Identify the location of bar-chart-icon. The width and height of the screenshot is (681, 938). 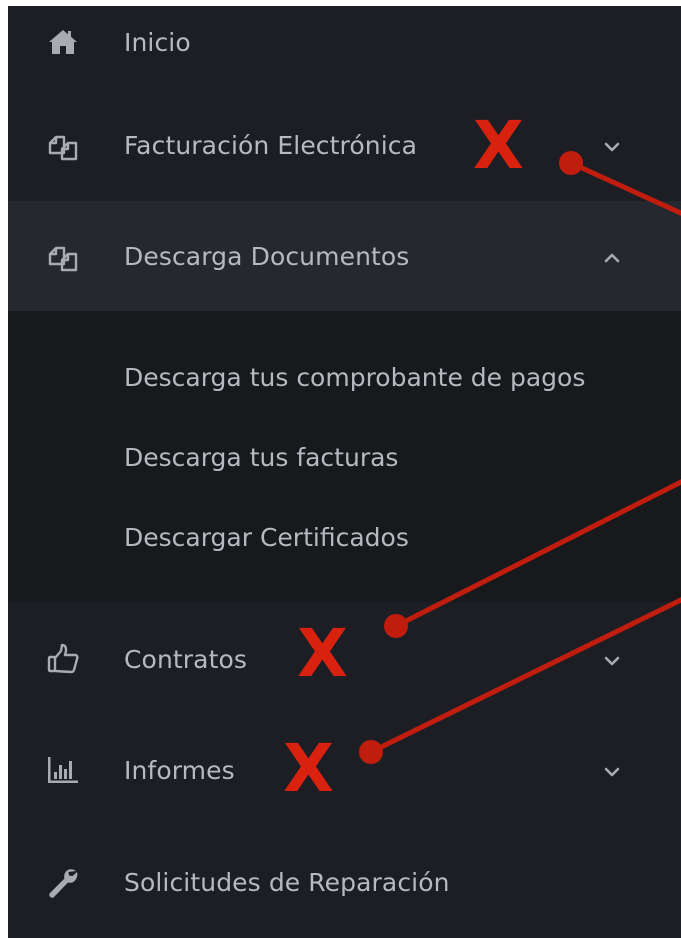
(63, 770).